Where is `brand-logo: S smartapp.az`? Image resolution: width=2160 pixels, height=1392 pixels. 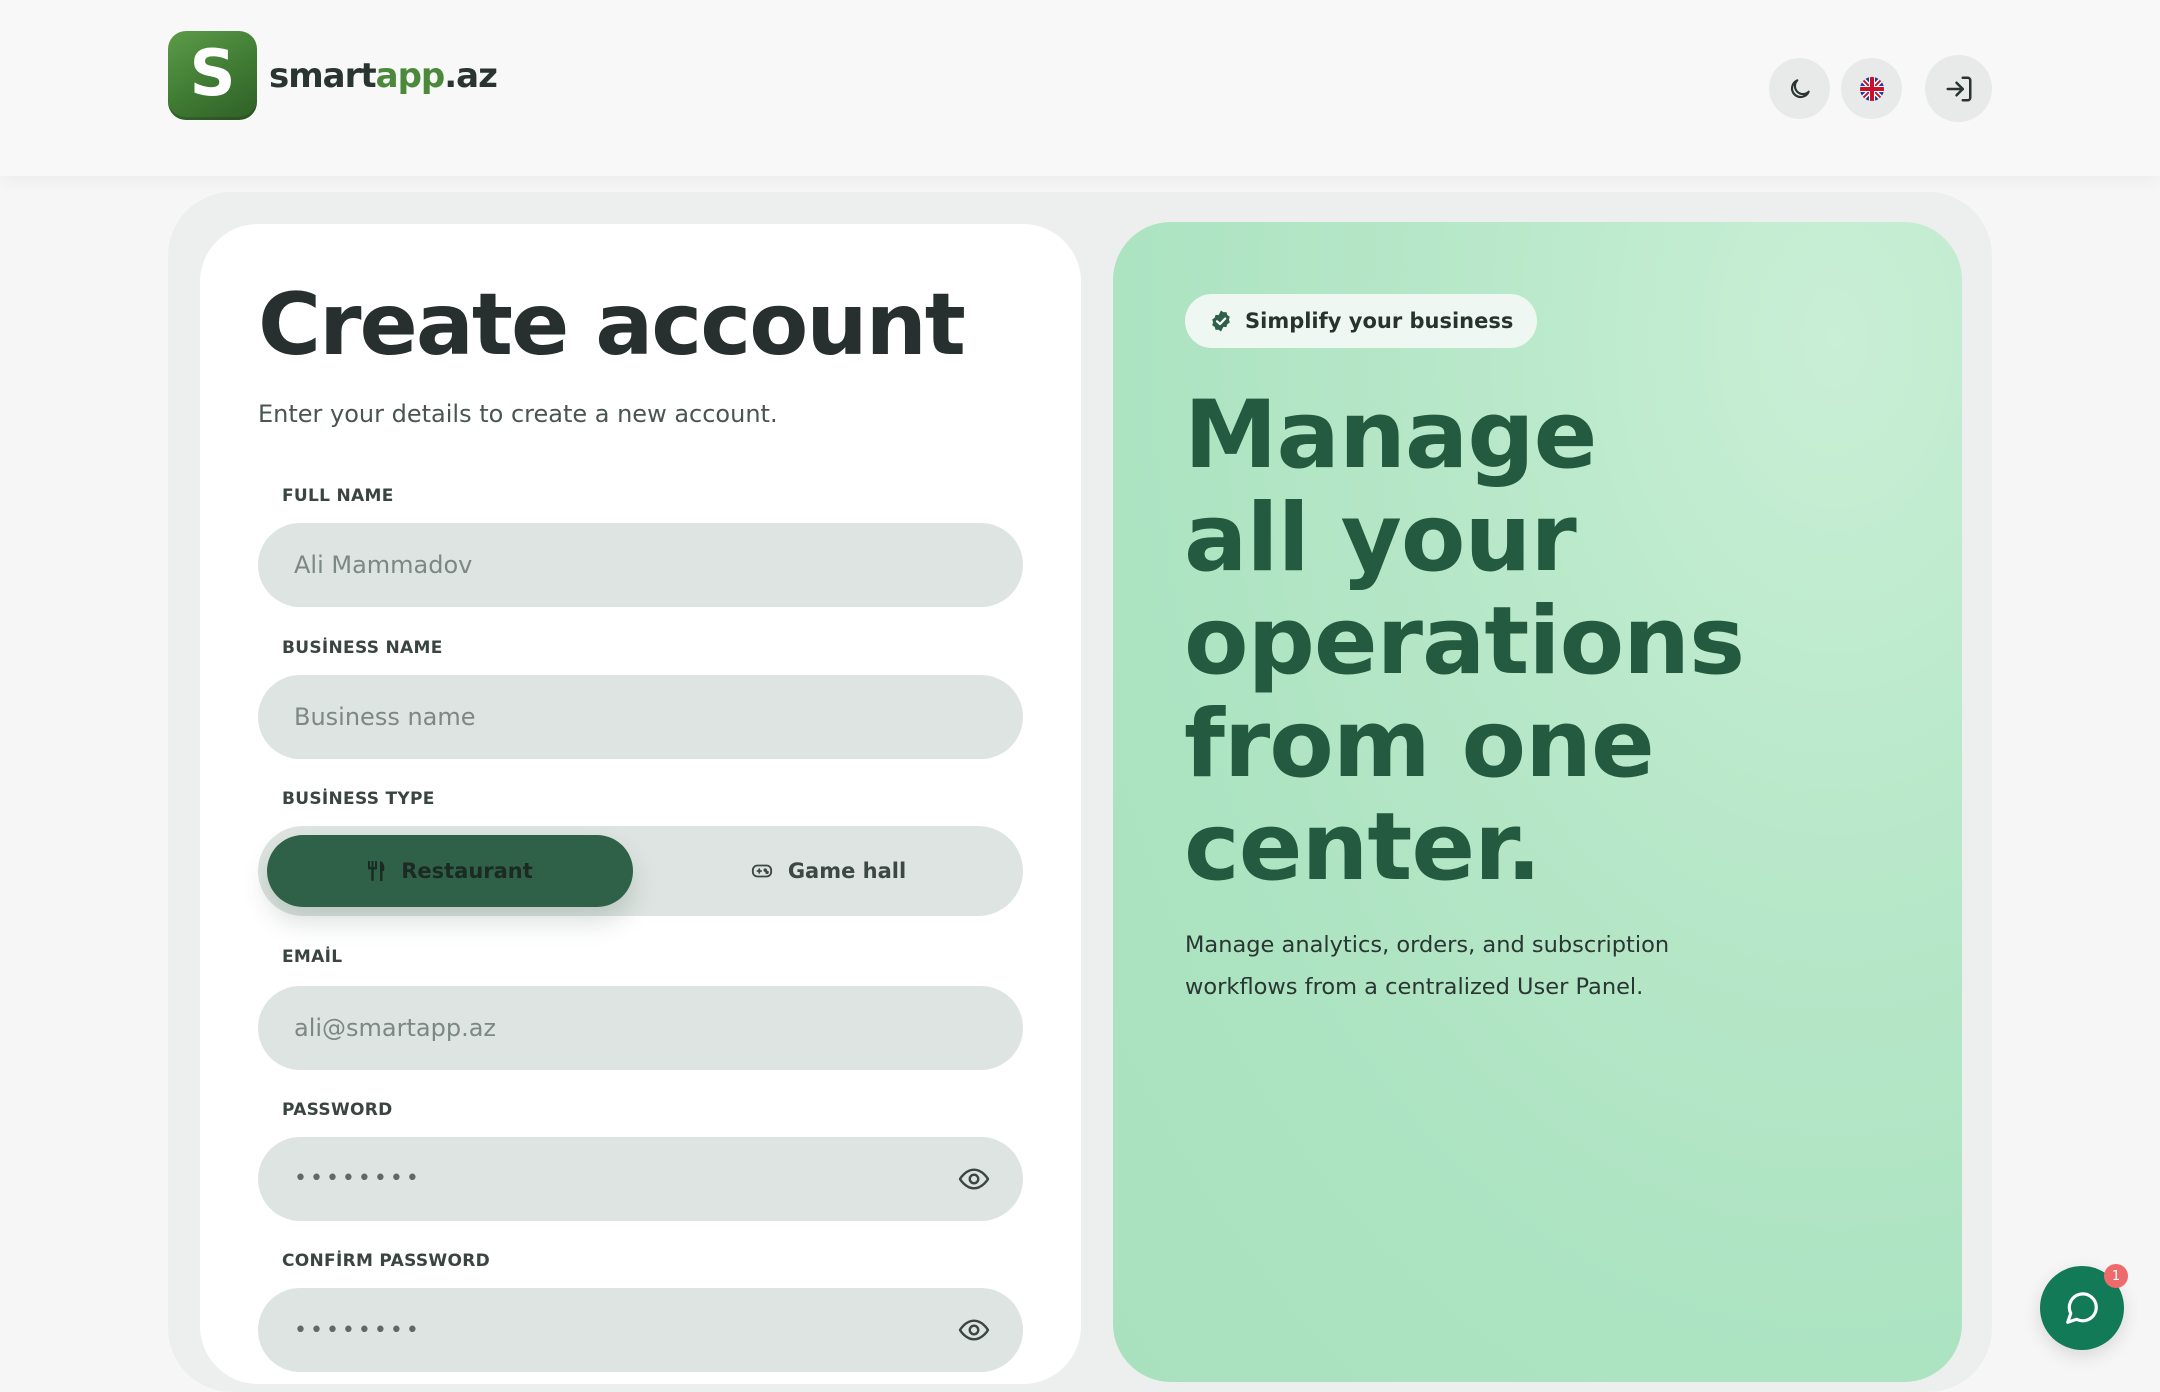 brand-logo: S smartapp.az is located at coordinates (333, 75).